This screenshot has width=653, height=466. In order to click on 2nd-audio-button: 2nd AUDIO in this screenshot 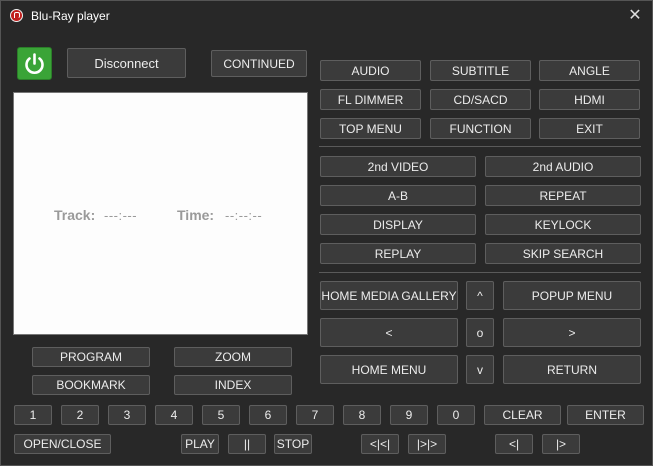, I will do `click(563, 166)`.